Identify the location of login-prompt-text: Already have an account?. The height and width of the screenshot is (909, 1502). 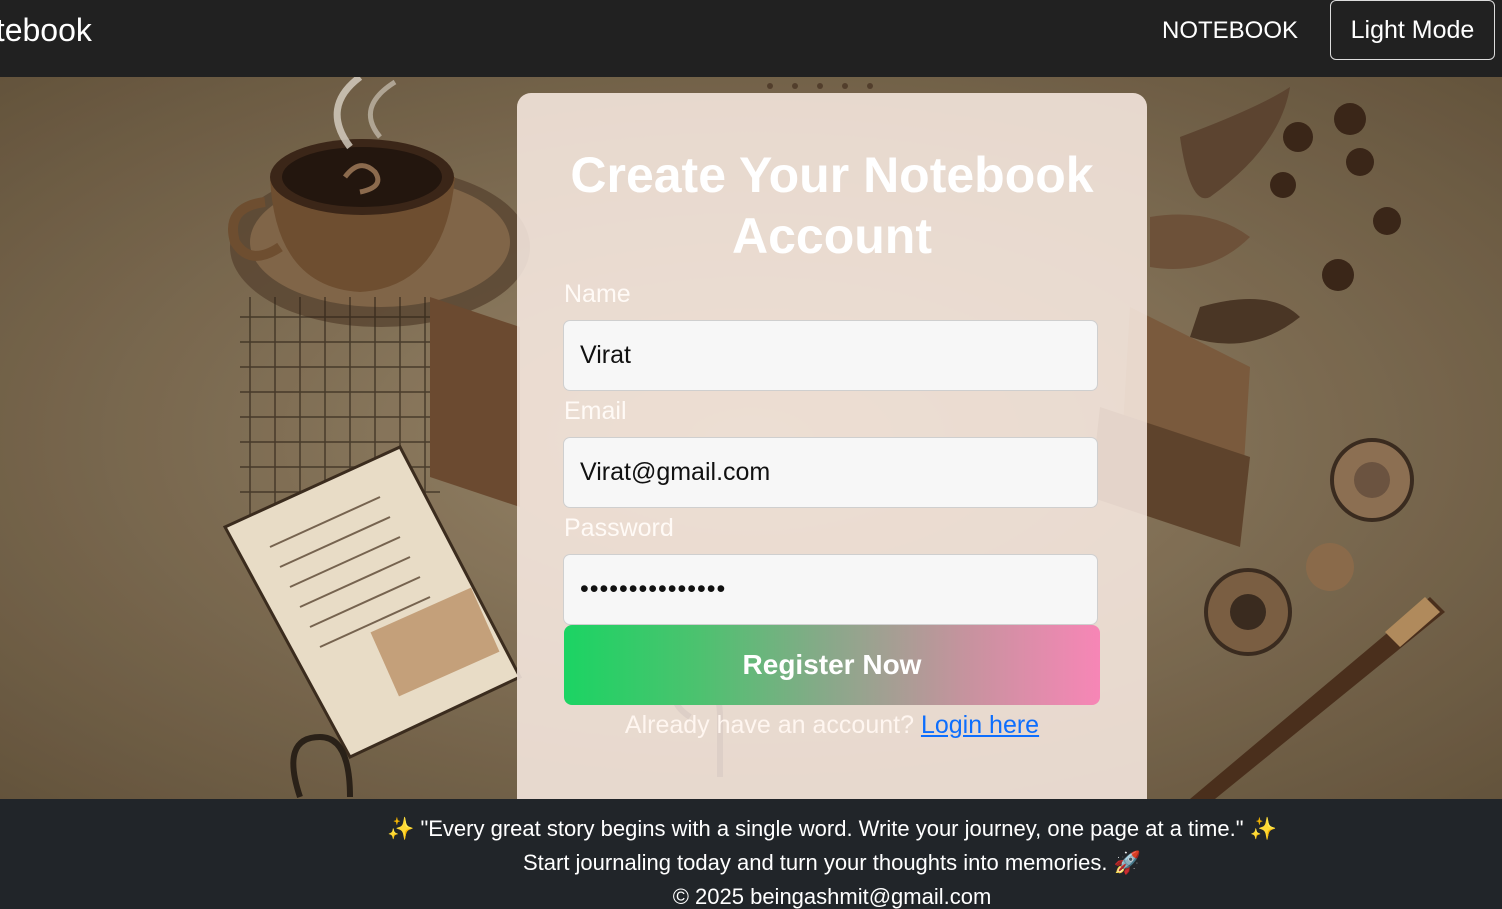
(769, 725).